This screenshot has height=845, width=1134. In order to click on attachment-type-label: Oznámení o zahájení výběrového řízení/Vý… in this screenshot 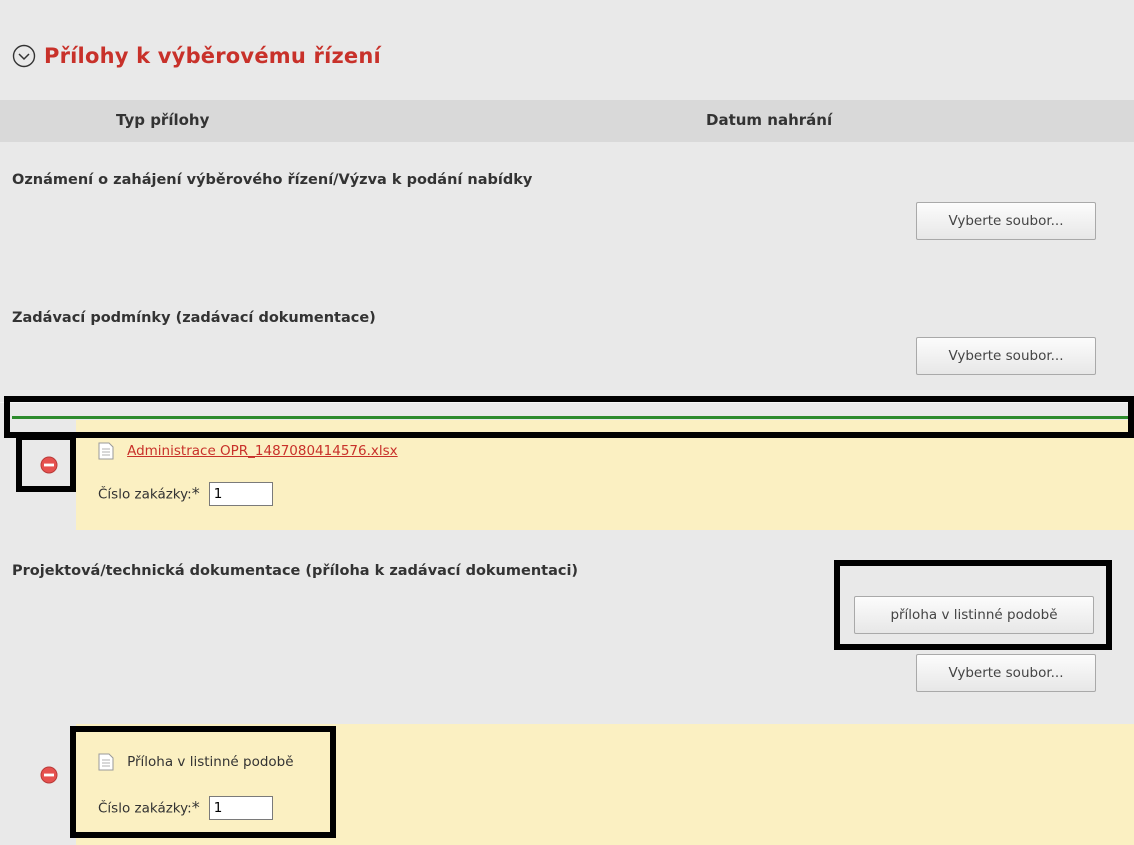, I will do `click(272, 180)`.